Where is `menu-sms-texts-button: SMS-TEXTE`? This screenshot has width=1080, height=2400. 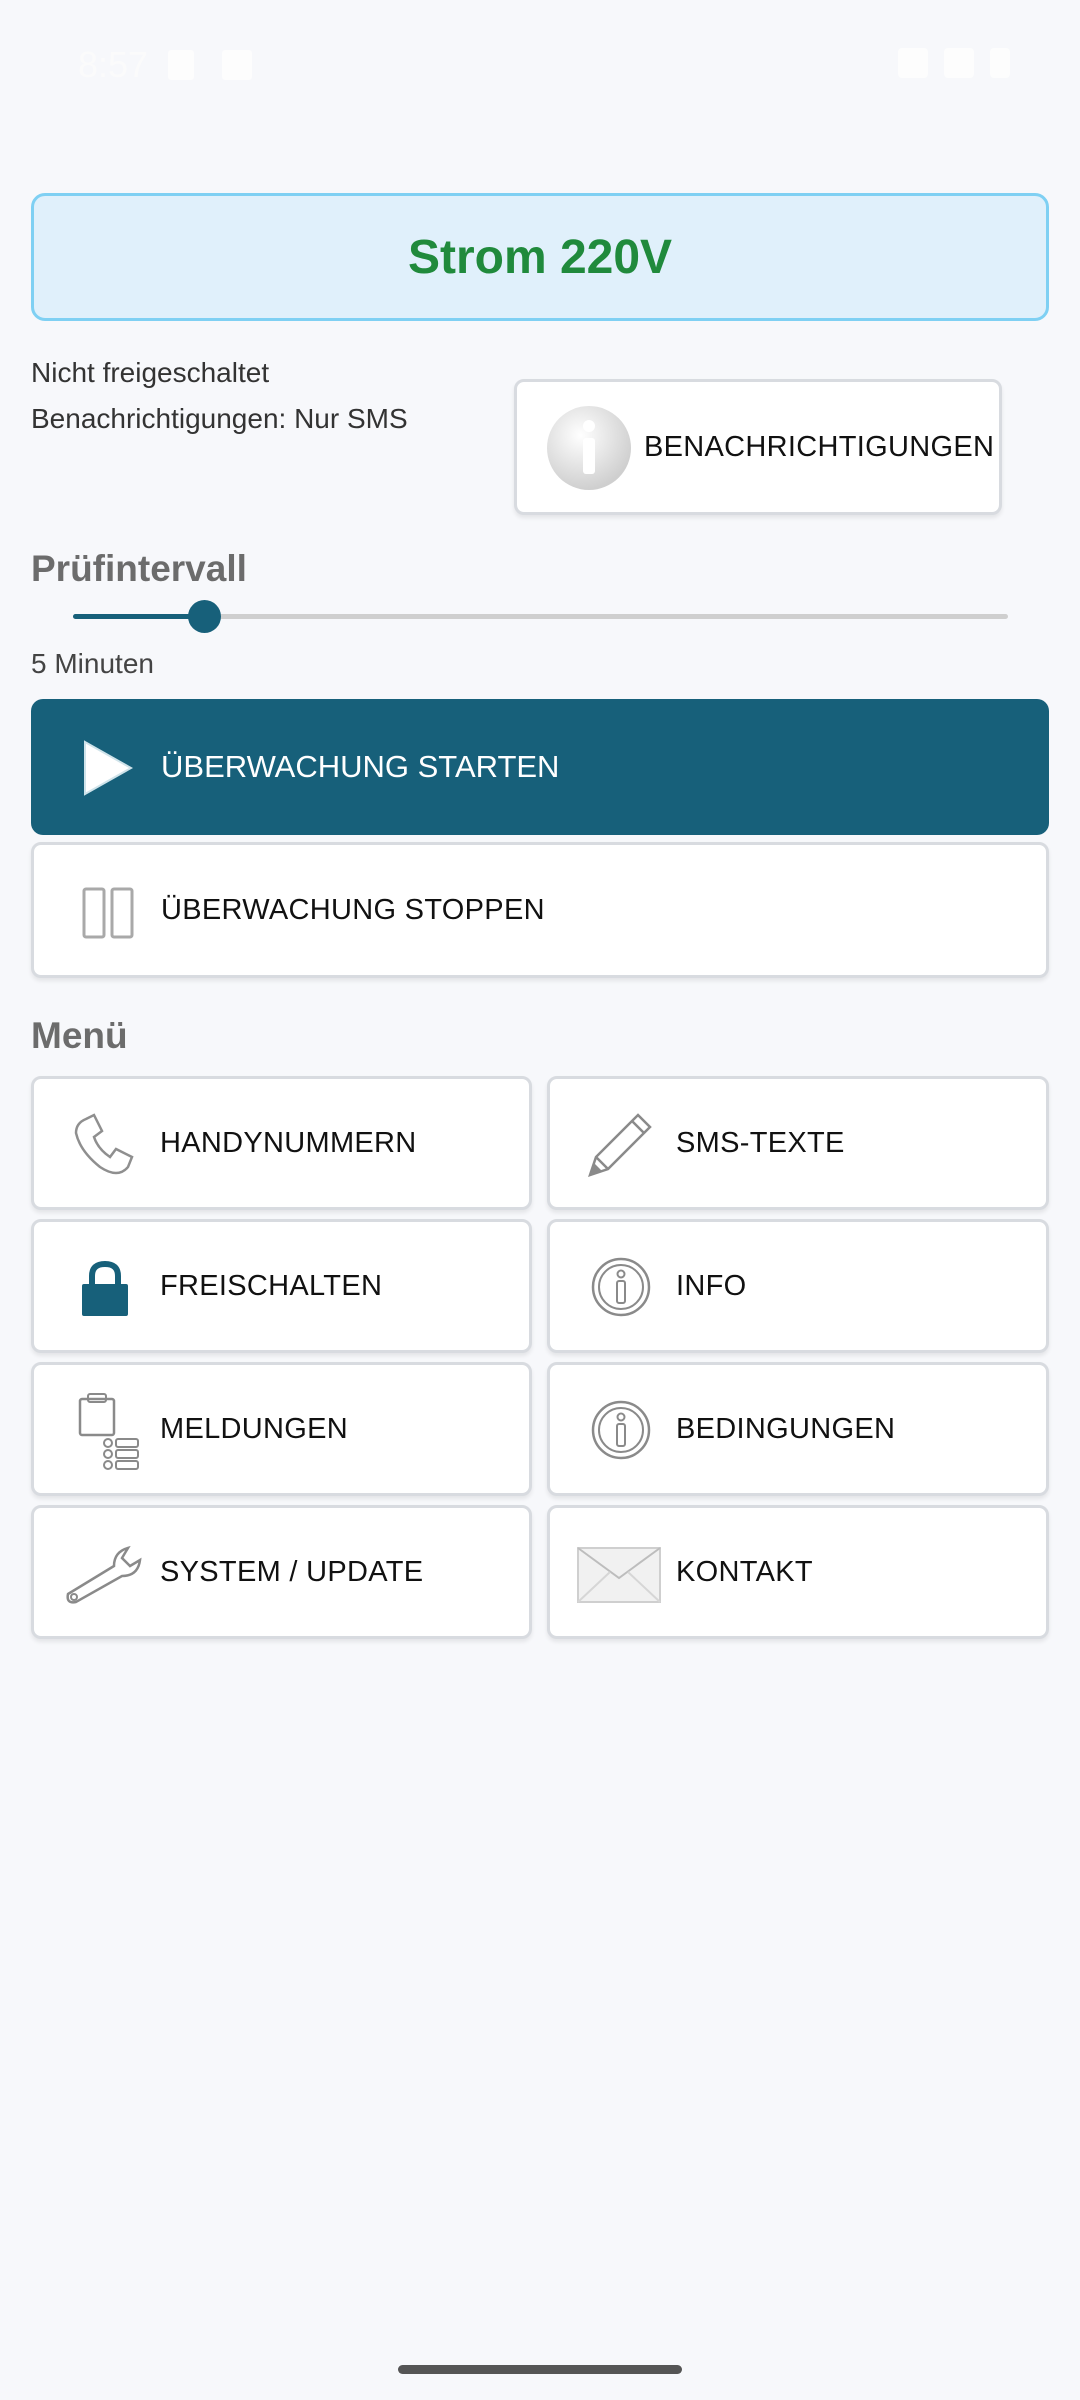 menu-sms-texts-button: SMS-TEXTE is located at coordinates (798, 1143).